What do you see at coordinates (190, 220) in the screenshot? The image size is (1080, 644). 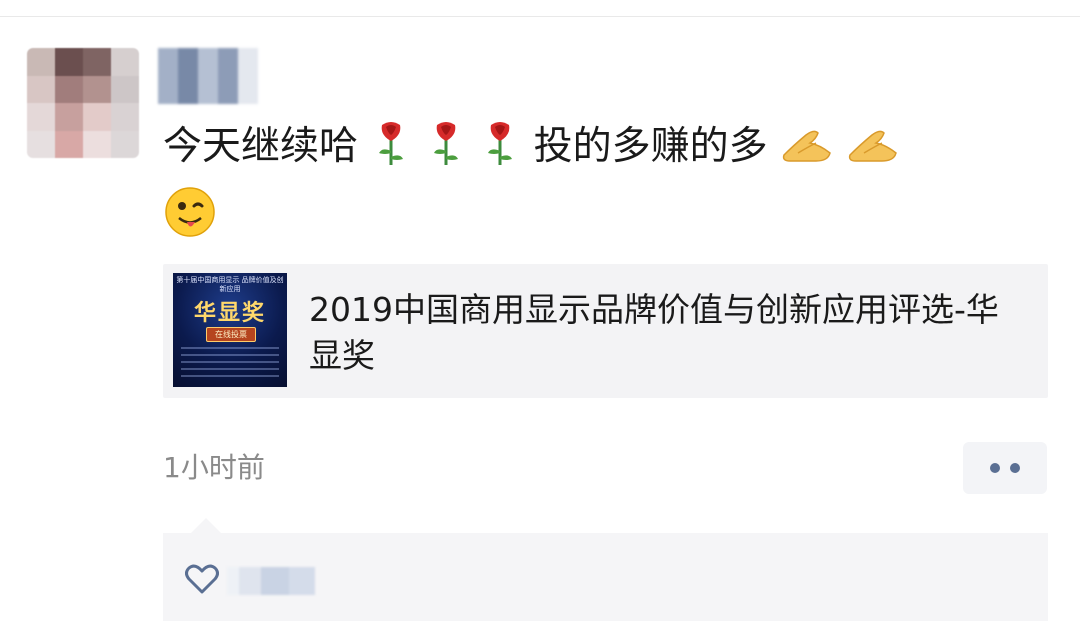 I see `winking-tongue-face-icon` at bounding box center [190, 220].